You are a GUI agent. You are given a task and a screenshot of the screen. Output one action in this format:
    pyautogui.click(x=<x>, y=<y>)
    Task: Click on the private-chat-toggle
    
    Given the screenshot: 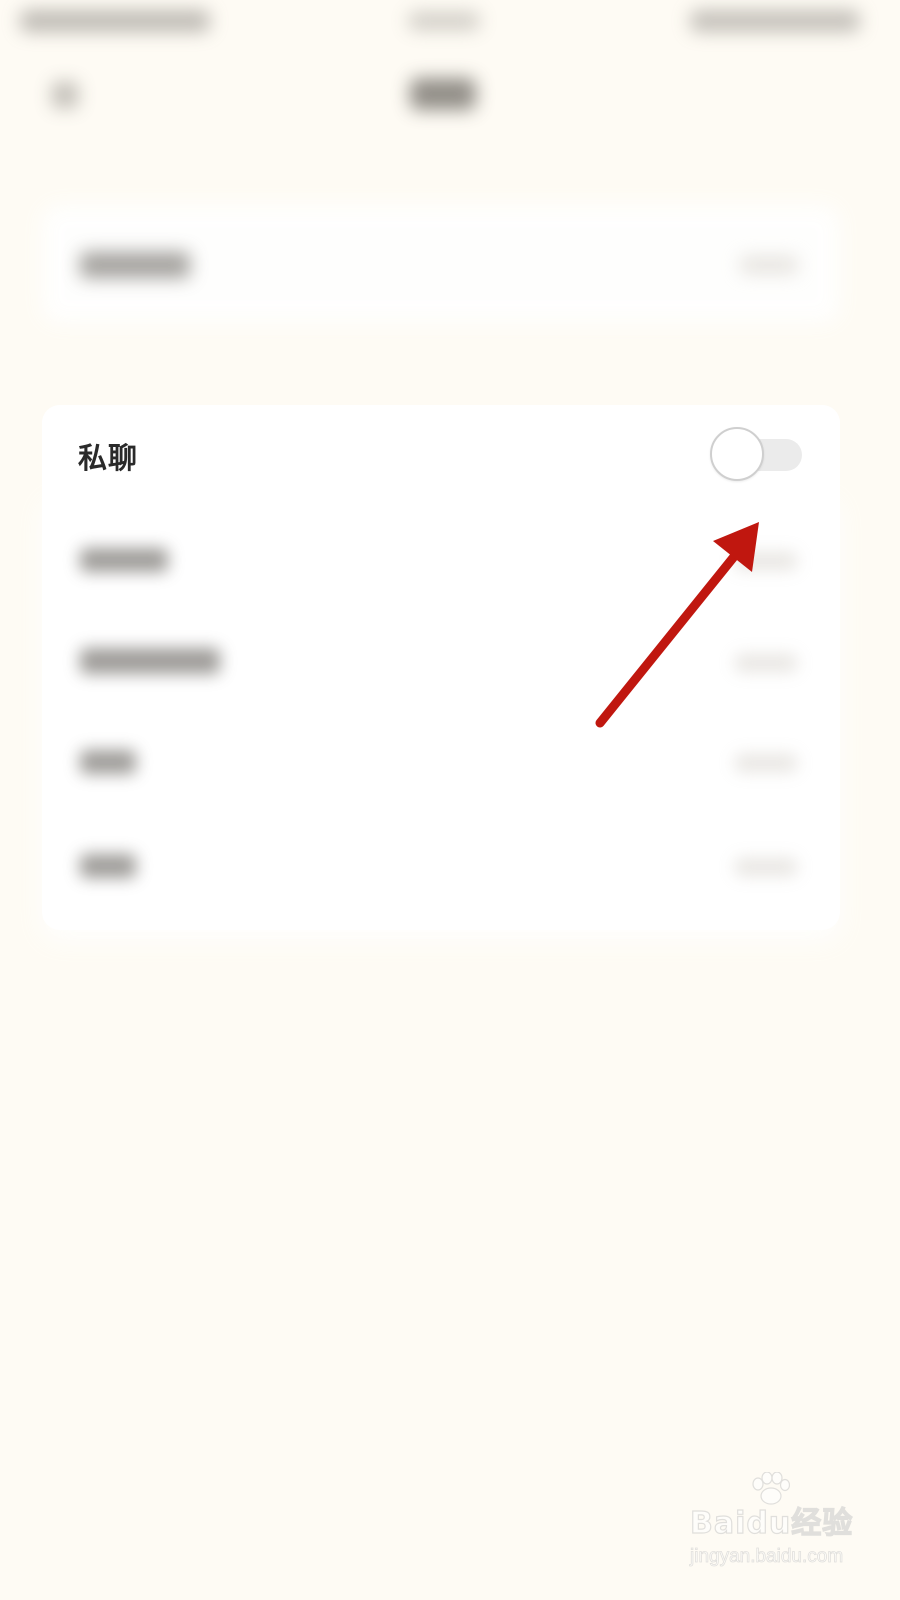 What is the action you would take?
    pyautogui.click(x=757, y=455)
    